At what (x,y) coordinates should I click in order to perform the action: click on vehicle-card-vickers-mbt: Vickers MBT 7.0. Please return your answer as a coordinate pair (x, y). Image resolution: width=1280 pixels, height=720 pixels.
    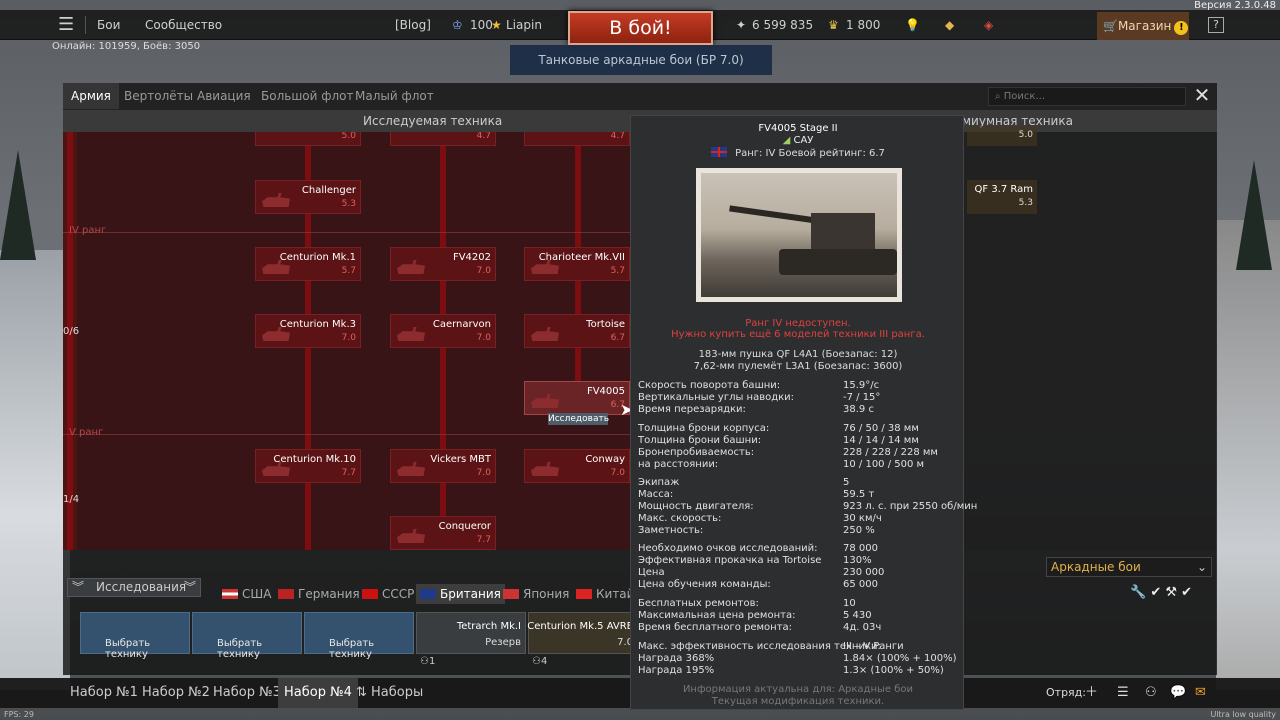
    Looking at the image, I should click on (443, 466).